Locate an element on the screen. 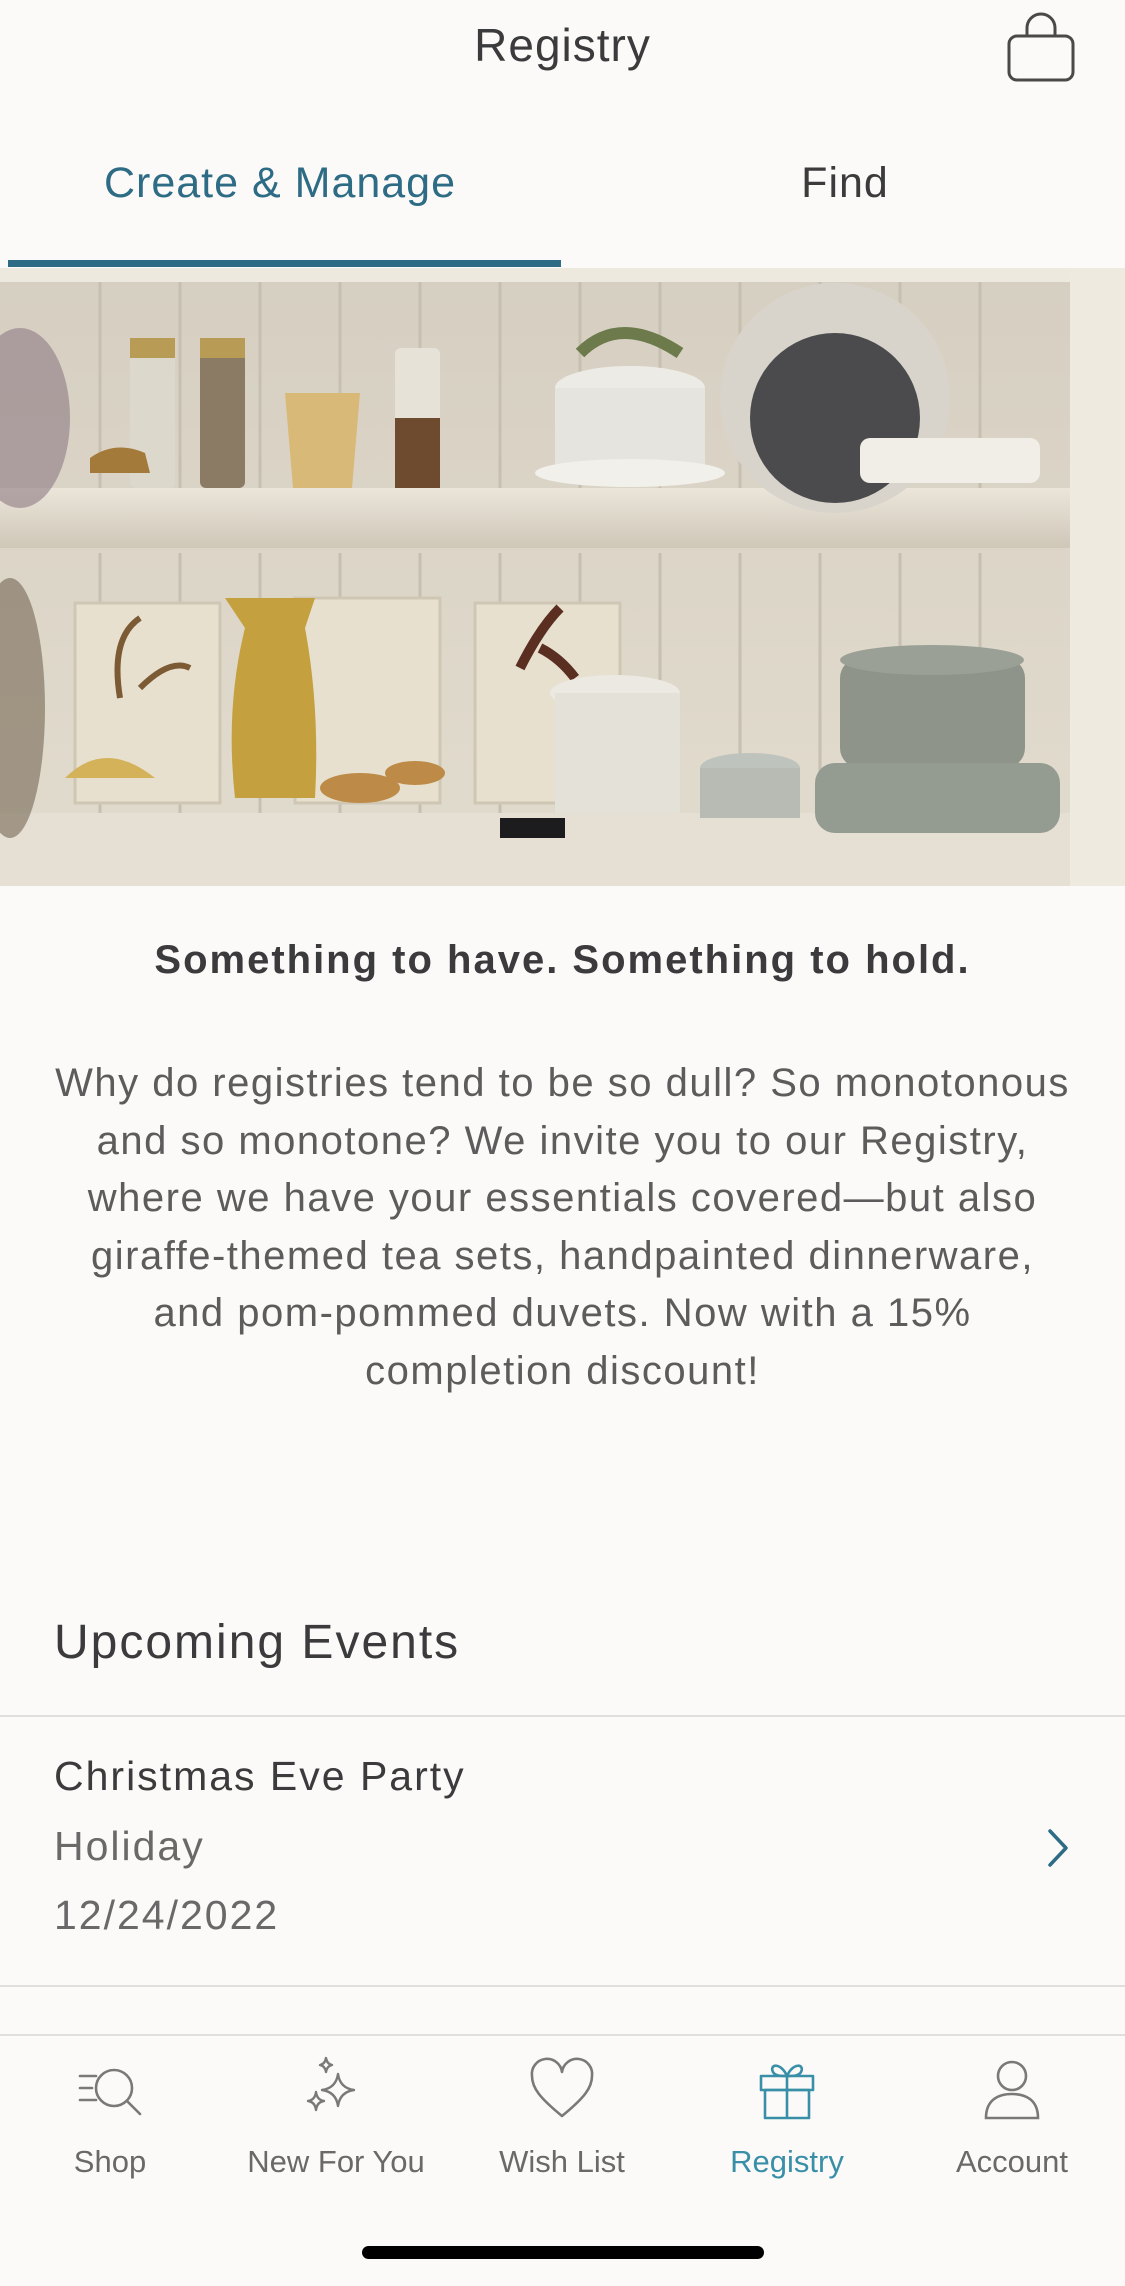 The height and width of the screenshot is (2286, 1125). event-type: Holiday is located at coordinates (129, 1846).